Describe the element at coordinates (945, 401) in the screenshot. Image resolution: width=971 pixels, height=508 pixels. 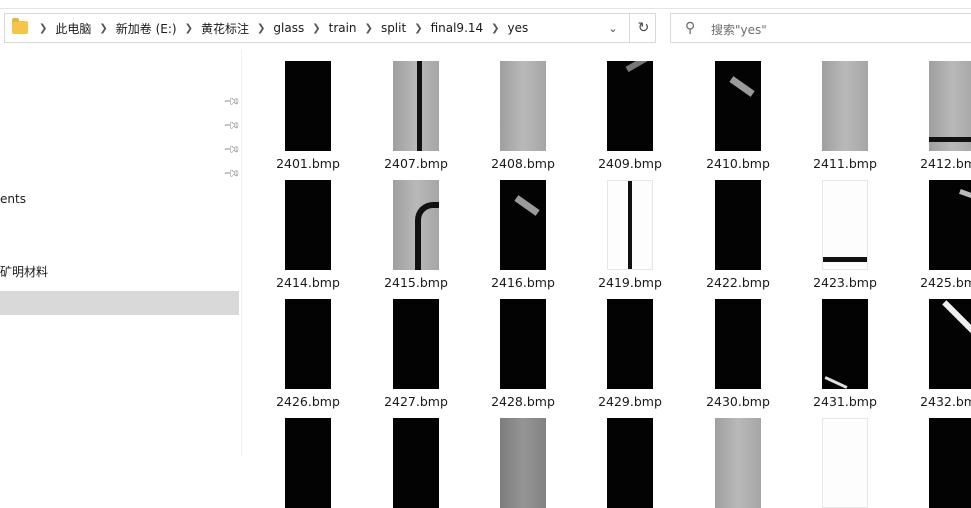
I see `file-name: 2432.bmp` at that location.